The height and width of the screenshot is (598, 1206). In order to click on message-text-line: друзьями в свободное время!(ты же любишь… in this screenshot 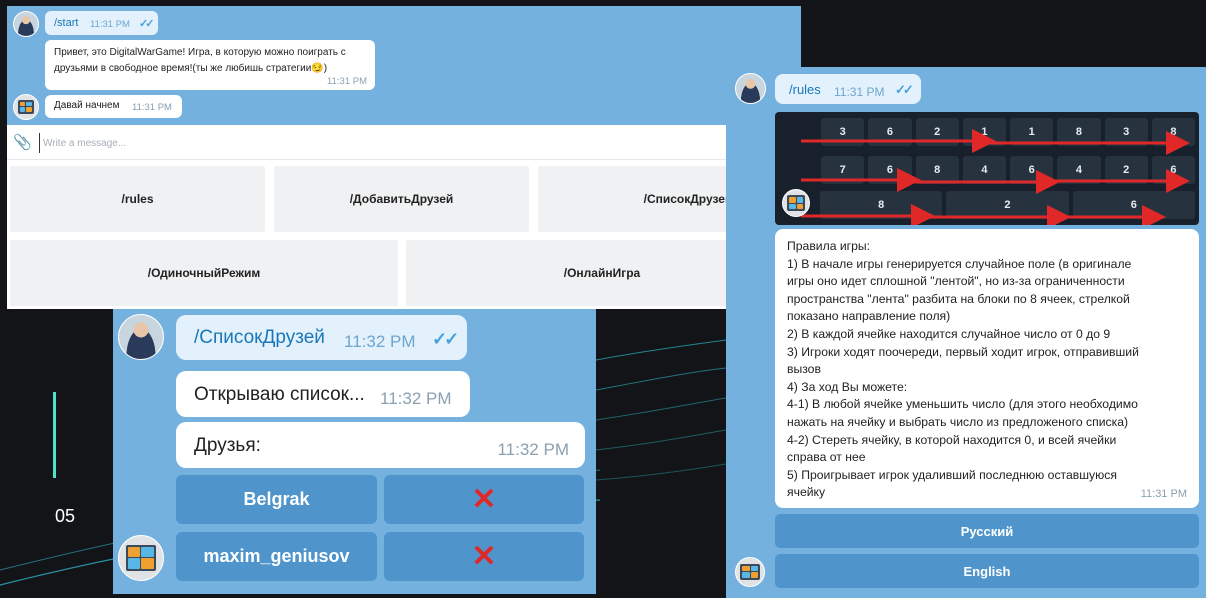, I will do `click(191, 68)`.